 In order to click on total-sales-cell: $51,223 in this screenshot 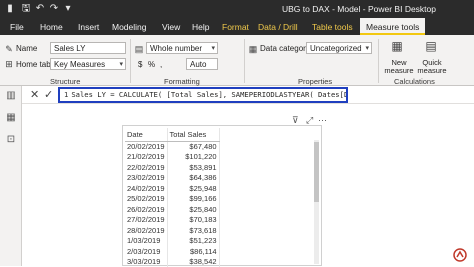, I will do `click(193, 241)`.